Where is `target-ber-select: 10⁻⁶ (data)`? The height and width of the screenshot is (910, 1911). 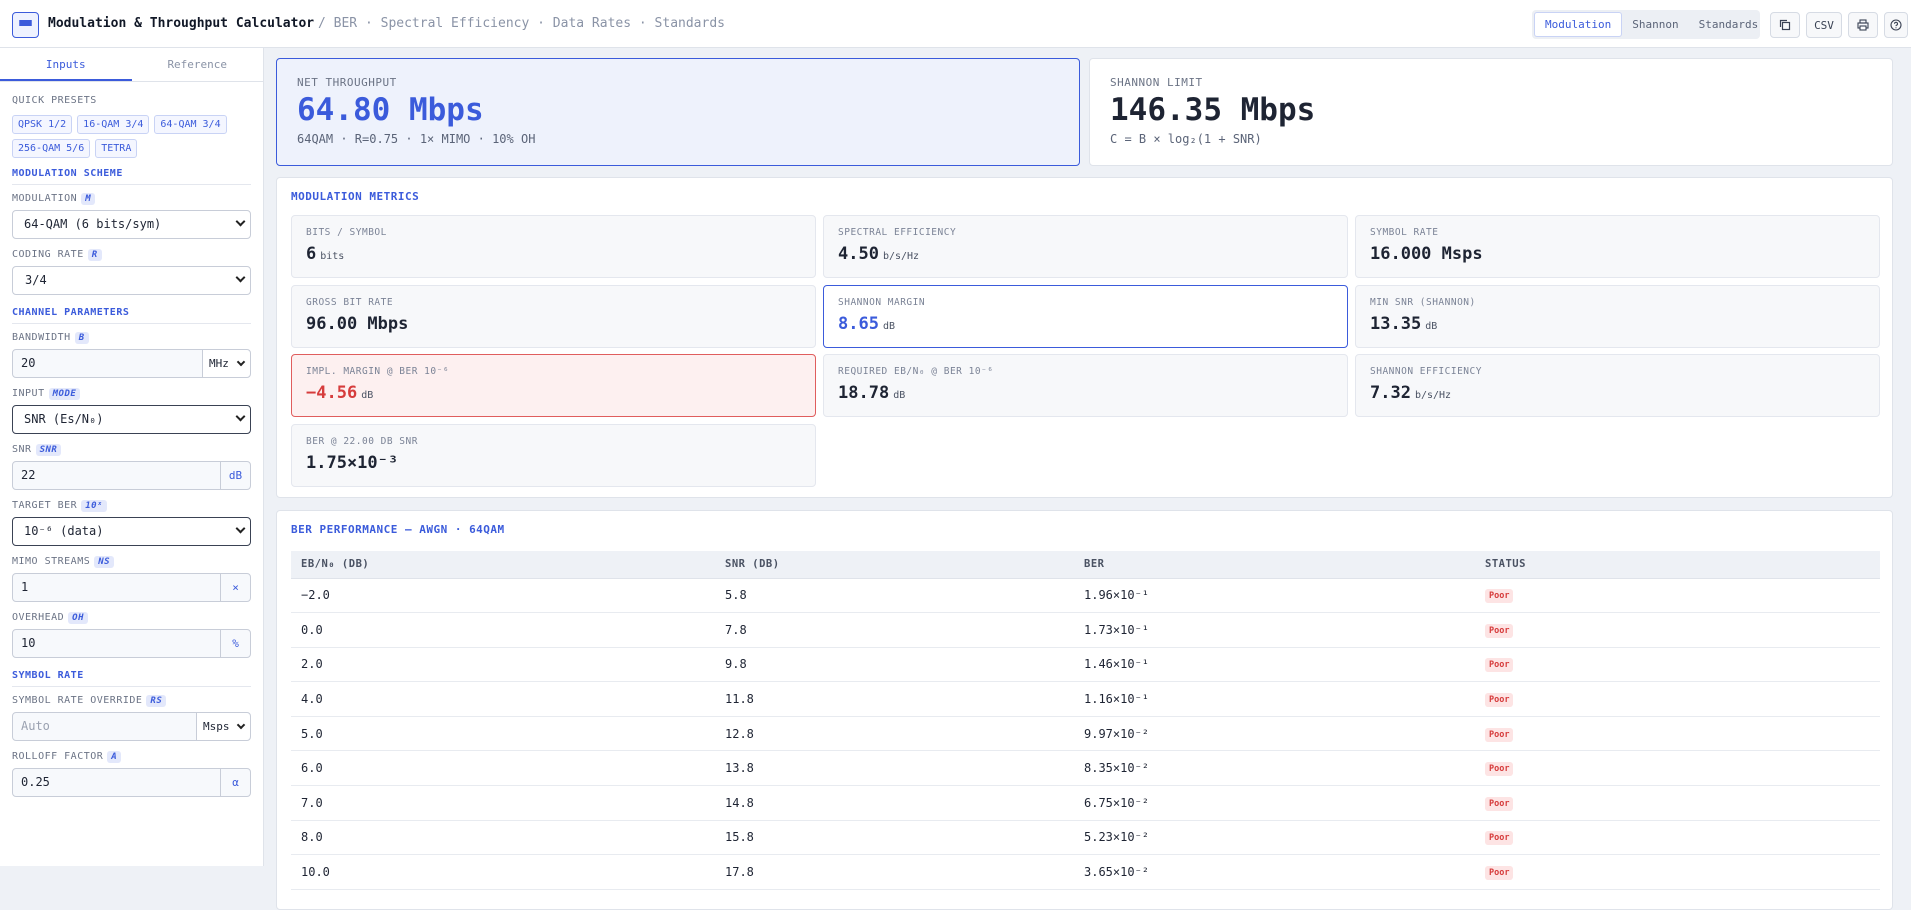 target-ber-select: 10⁻⁶ (data) is located at coordinates (131, 531).